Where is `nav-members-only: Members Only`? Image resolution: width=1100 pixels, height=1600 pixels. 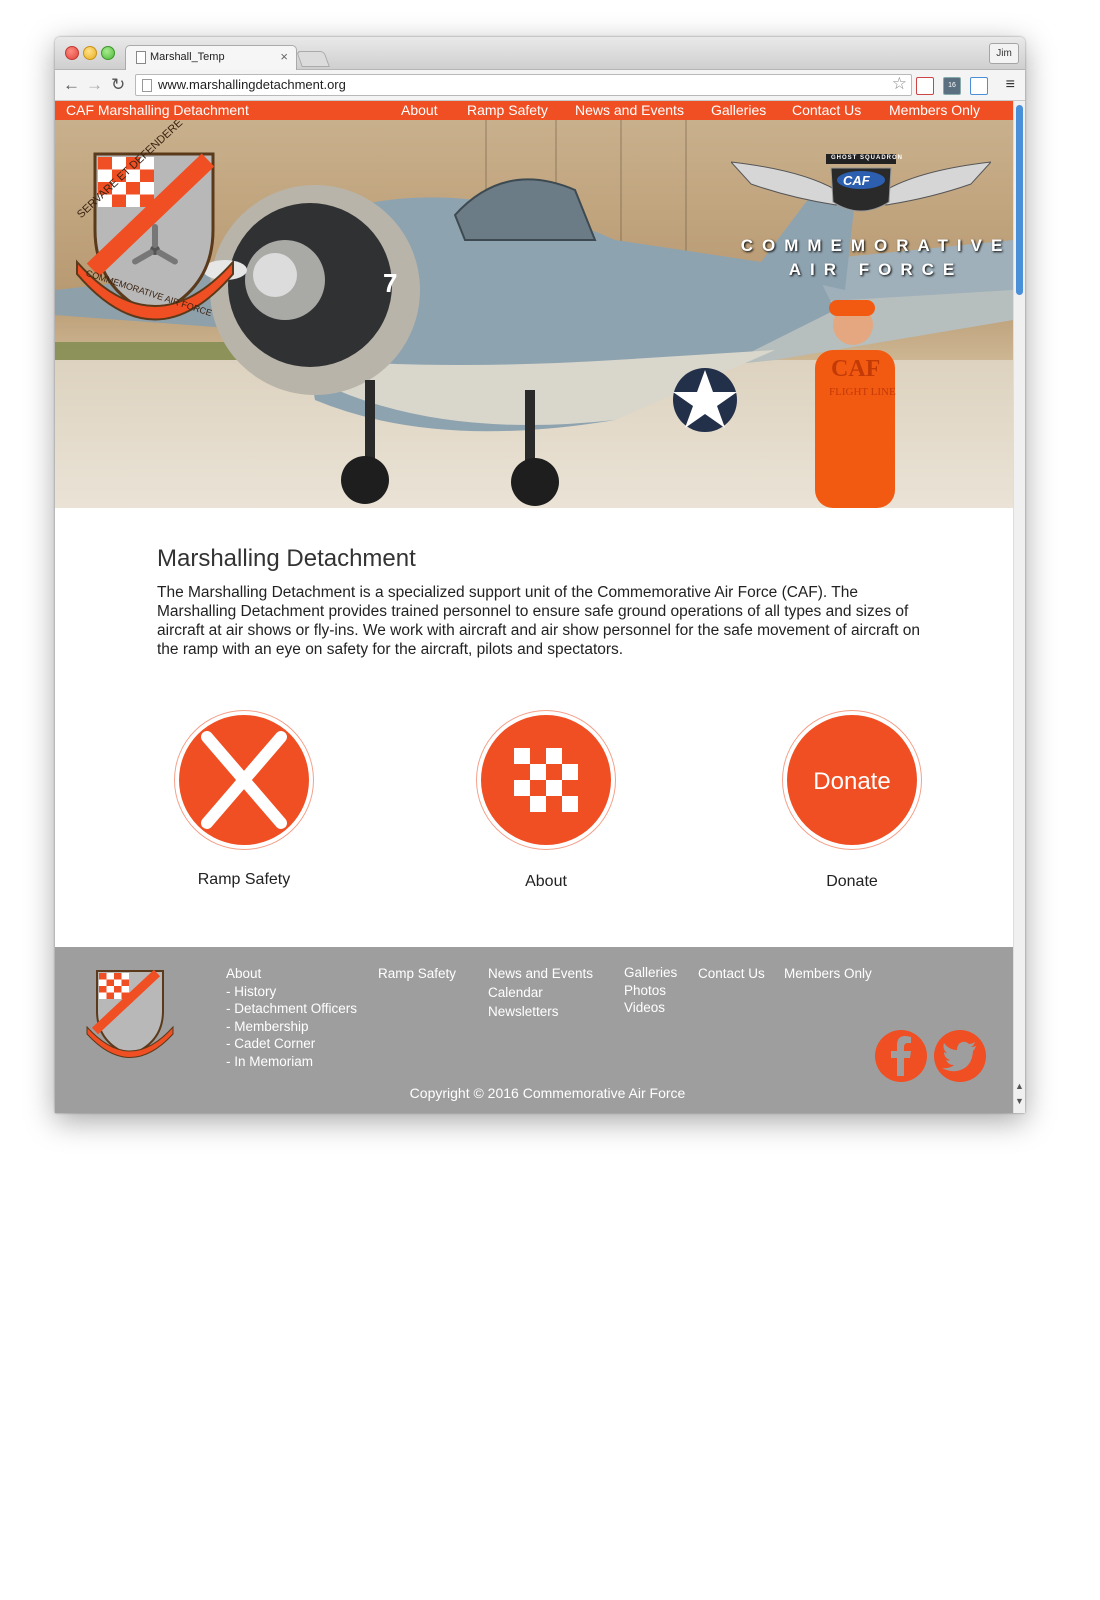
nav-members-only: Members Only is located at coordinates (934, 110).